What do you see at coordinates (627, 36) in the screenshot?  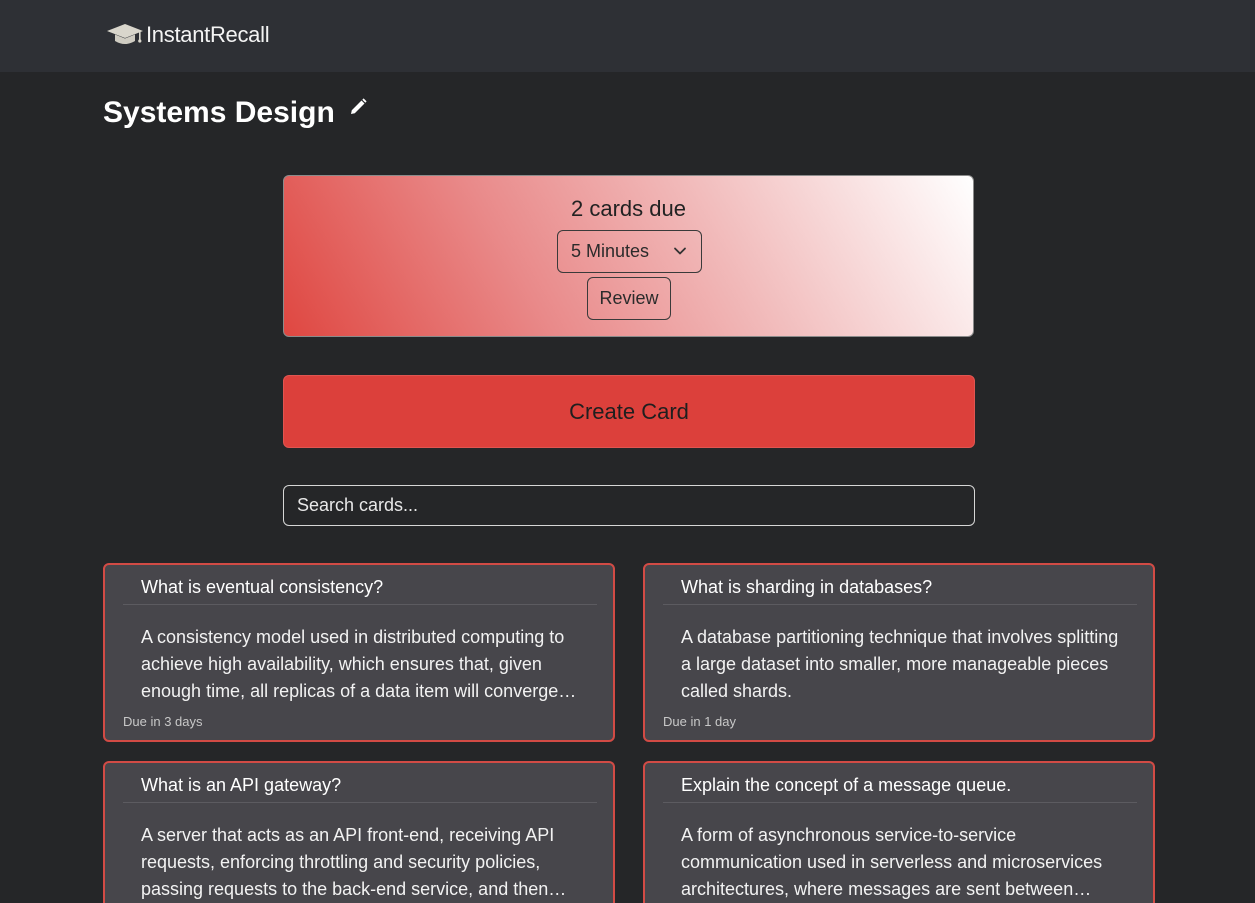 I see `navbar: InstantRecall` at bounding box center [627, 36].